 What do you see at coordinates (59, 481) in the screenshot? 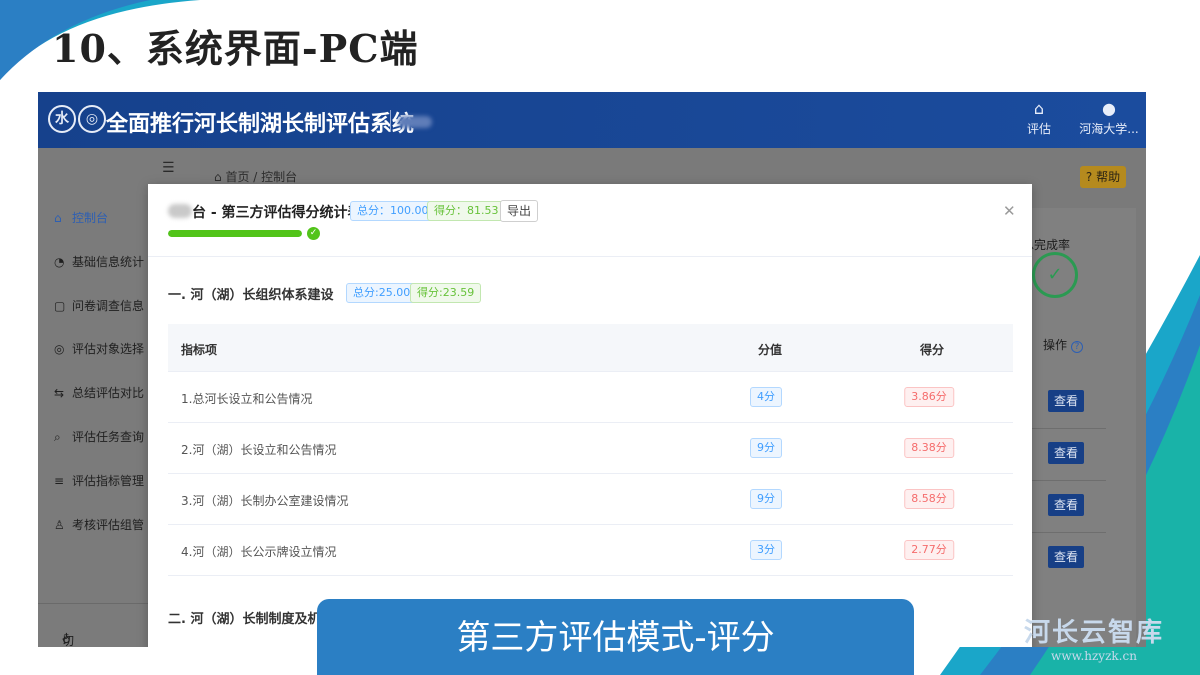
I see `list-icon: ≡` at bounding box center [59, 481].